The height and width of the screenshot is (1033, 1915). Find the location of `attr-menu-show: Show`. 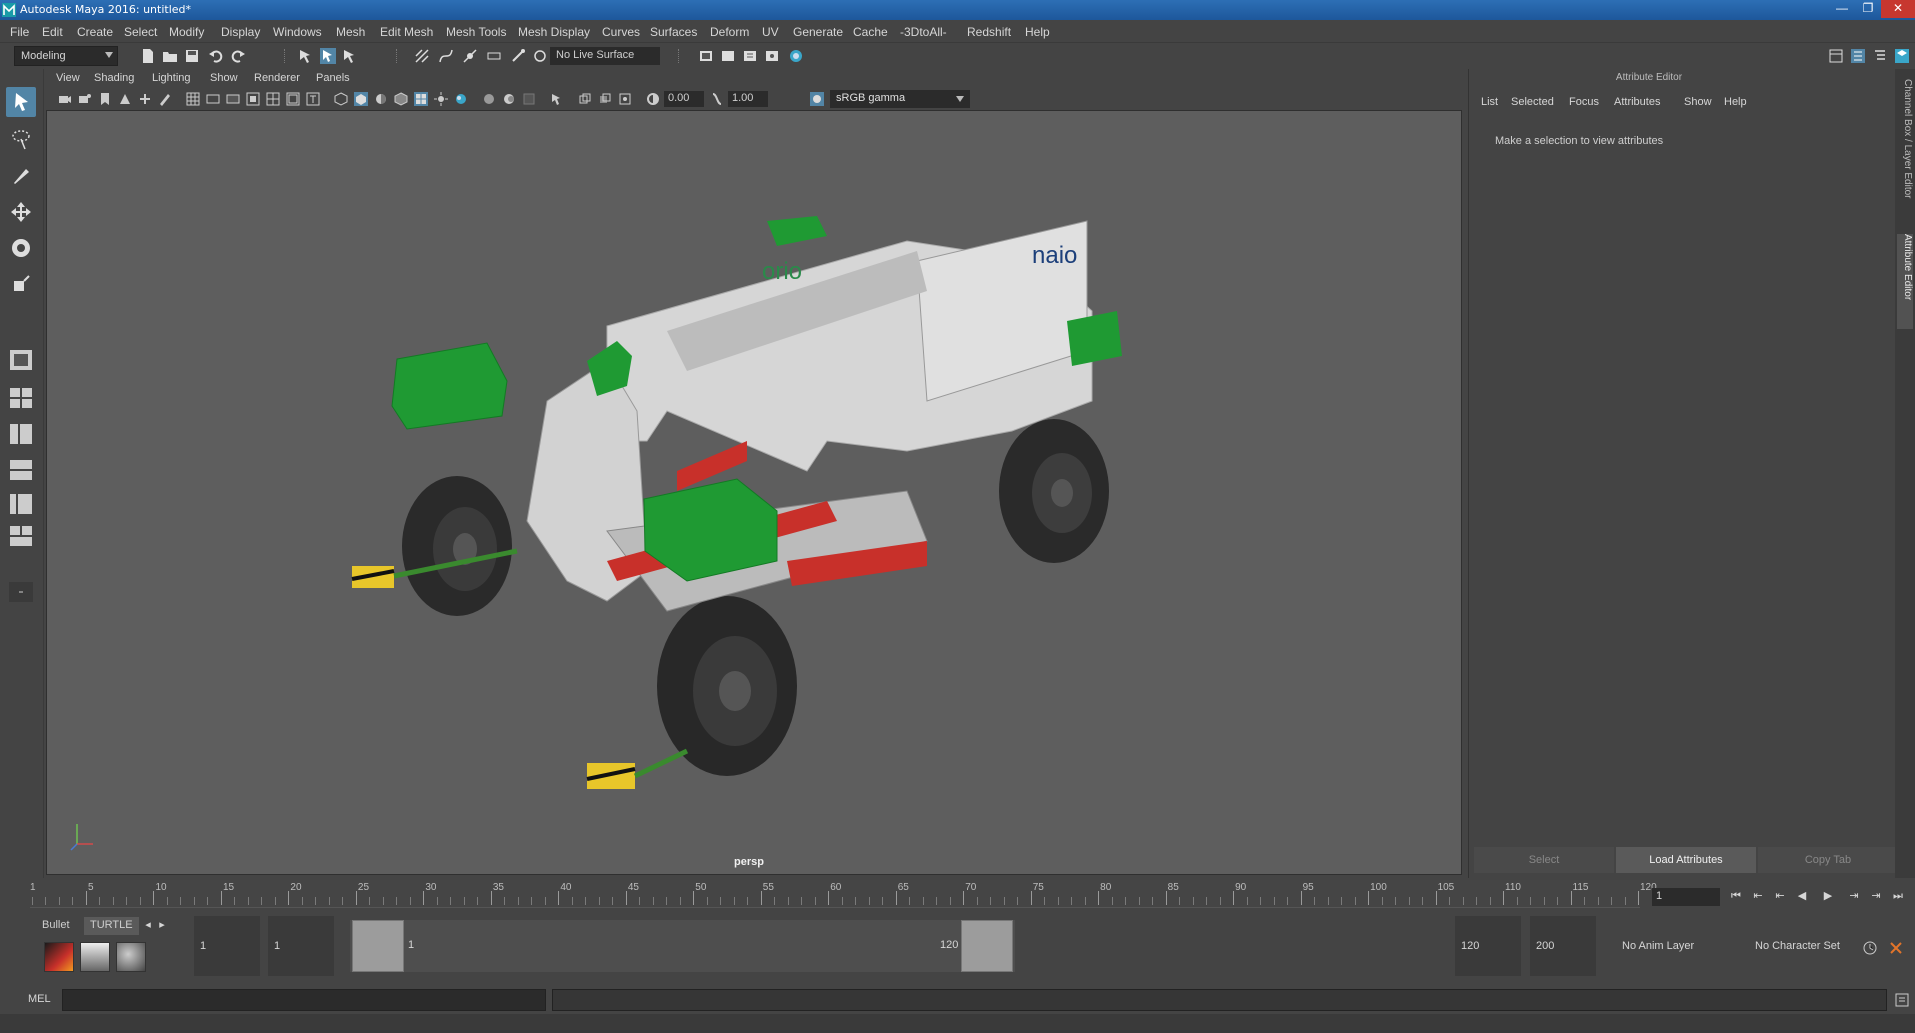

attr-menu-show: Show is located at coordinates (1698, 102).